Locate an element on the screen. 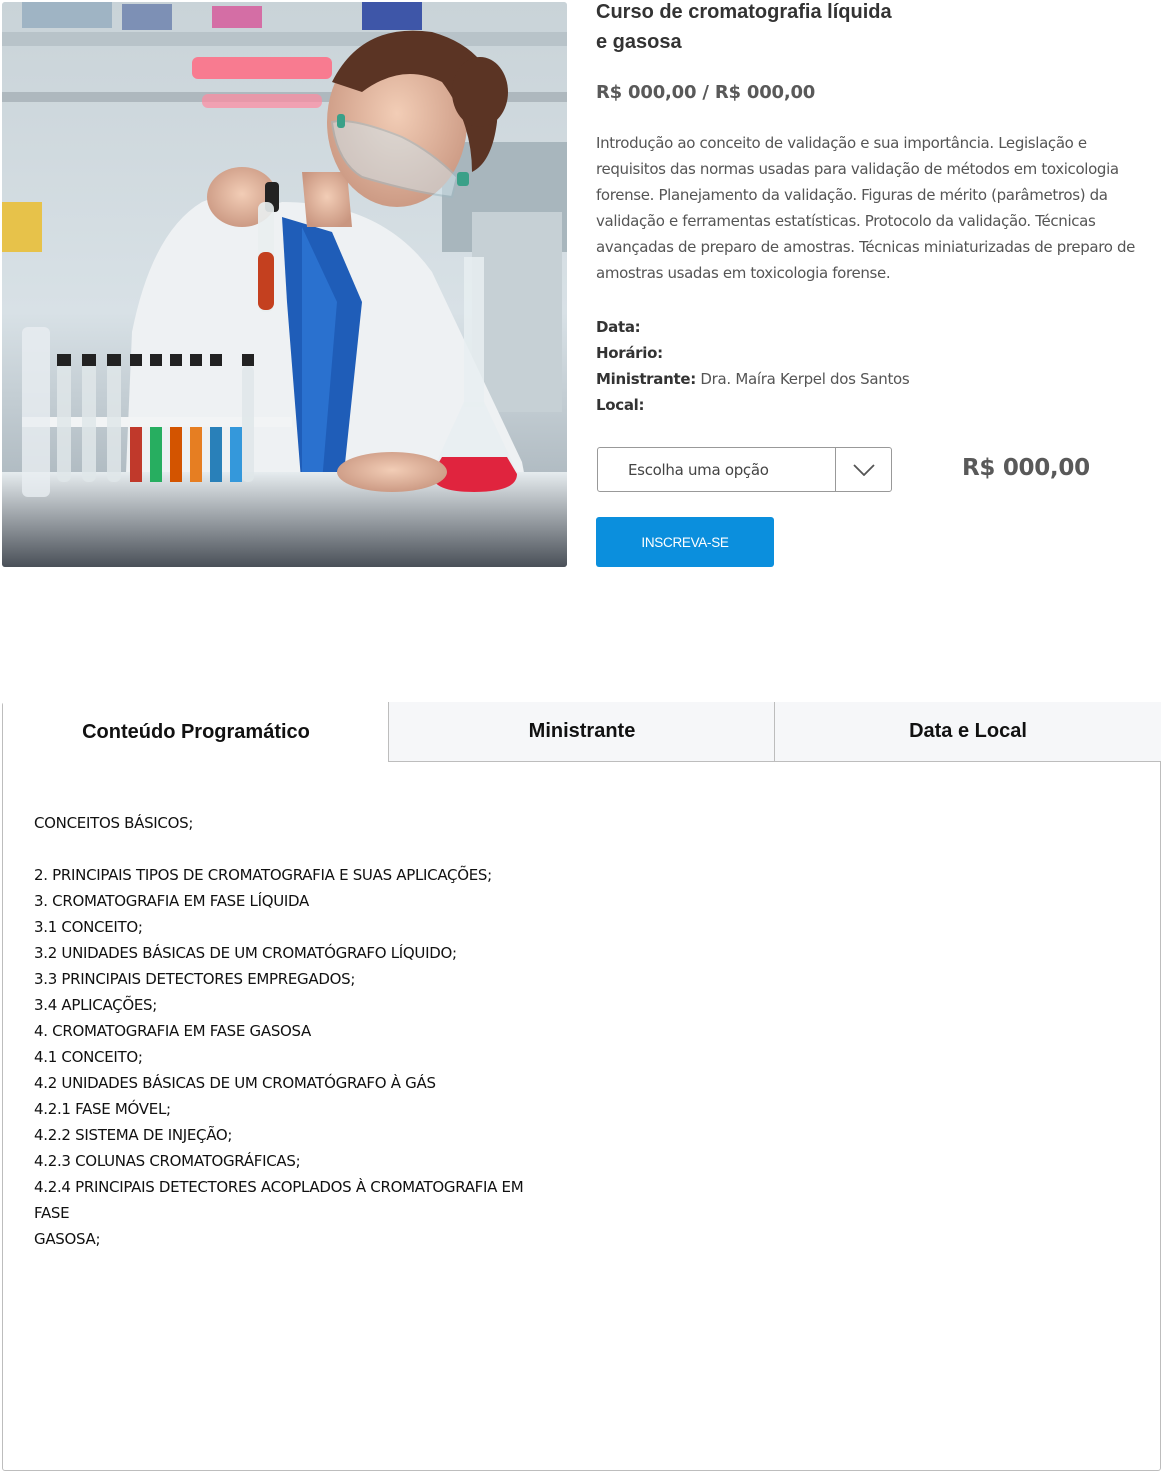 The width and height of the screenshot is (1167, 1482). variant-select-value: Escolha uma opção is located at coordinates (698, 469).